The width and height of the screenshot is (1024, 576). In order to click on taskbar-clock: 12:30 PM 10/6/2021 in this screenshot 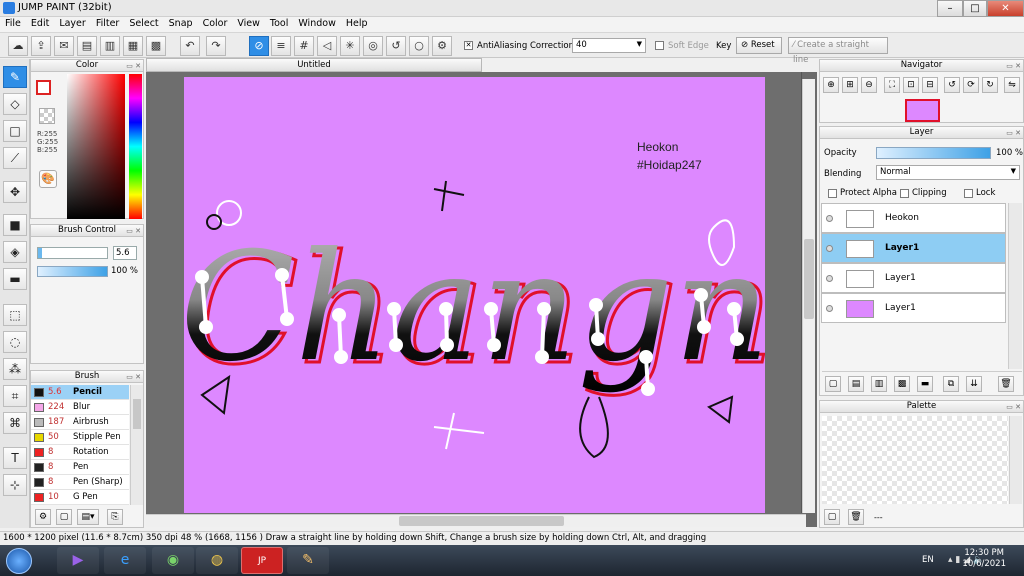, I will do `click(984, 559)`.